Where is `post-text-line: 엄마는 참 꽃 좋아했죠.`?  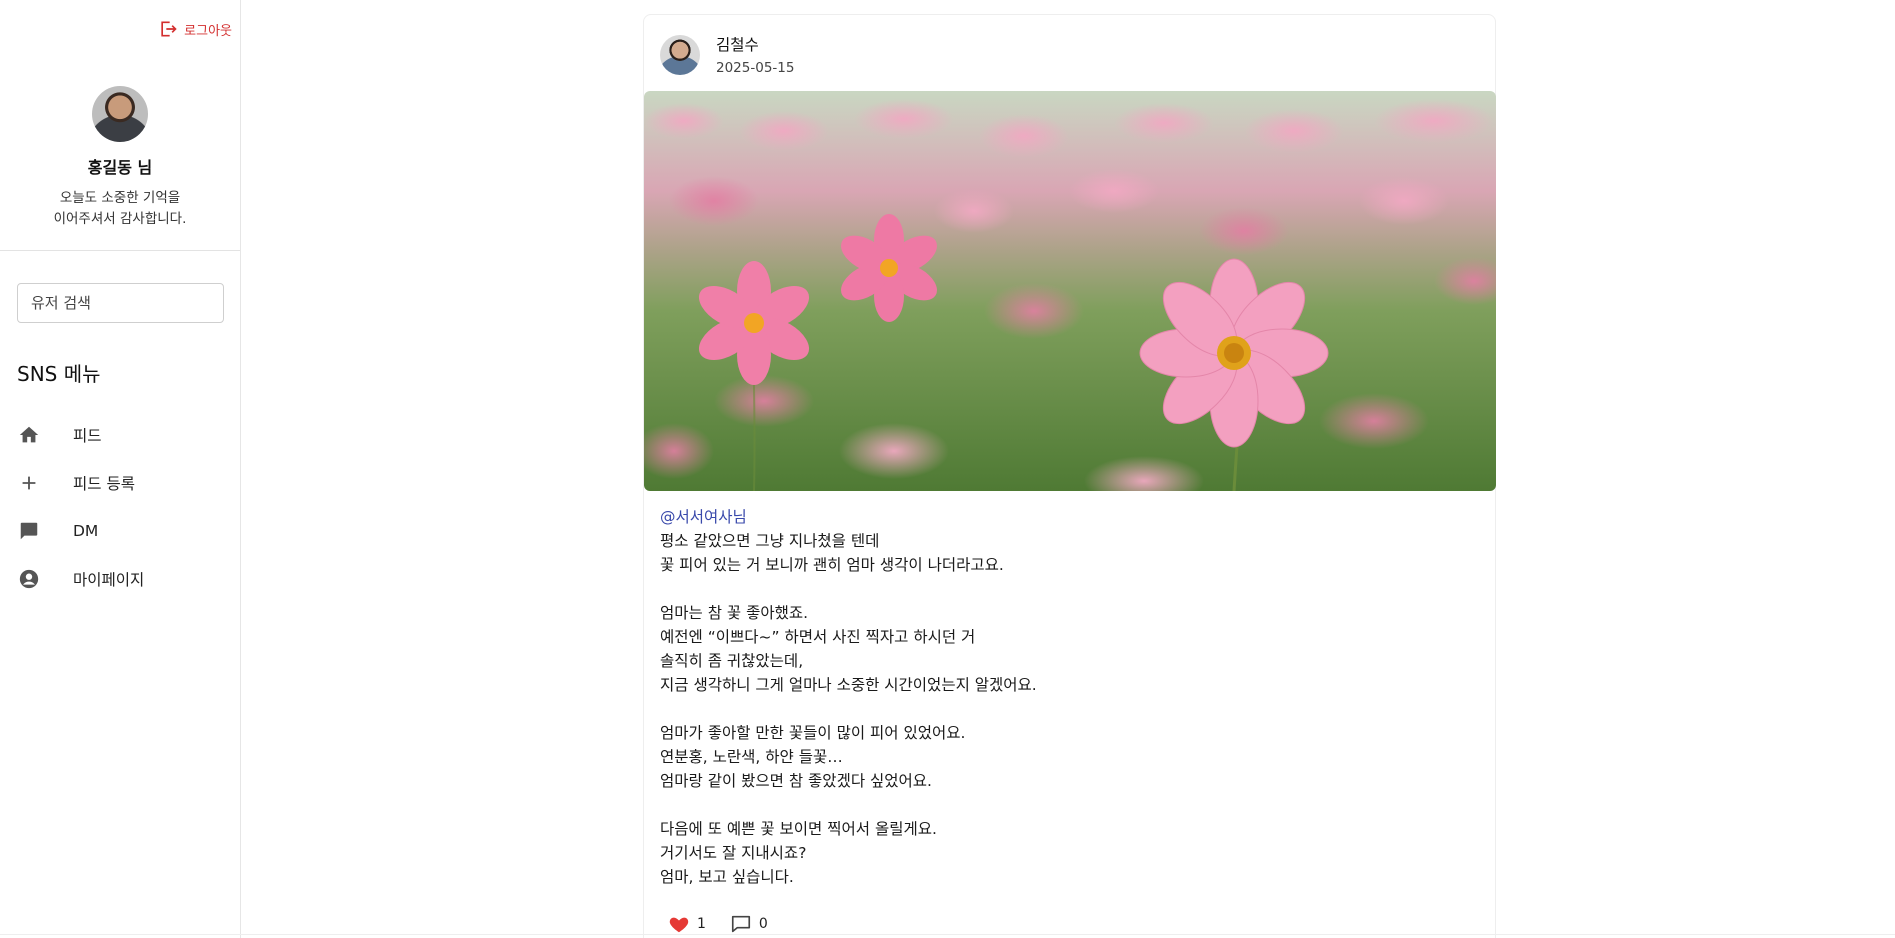 post-text-line: 엄마는 참 꽃 좋아했죠. is located at coordinates (734, 613).